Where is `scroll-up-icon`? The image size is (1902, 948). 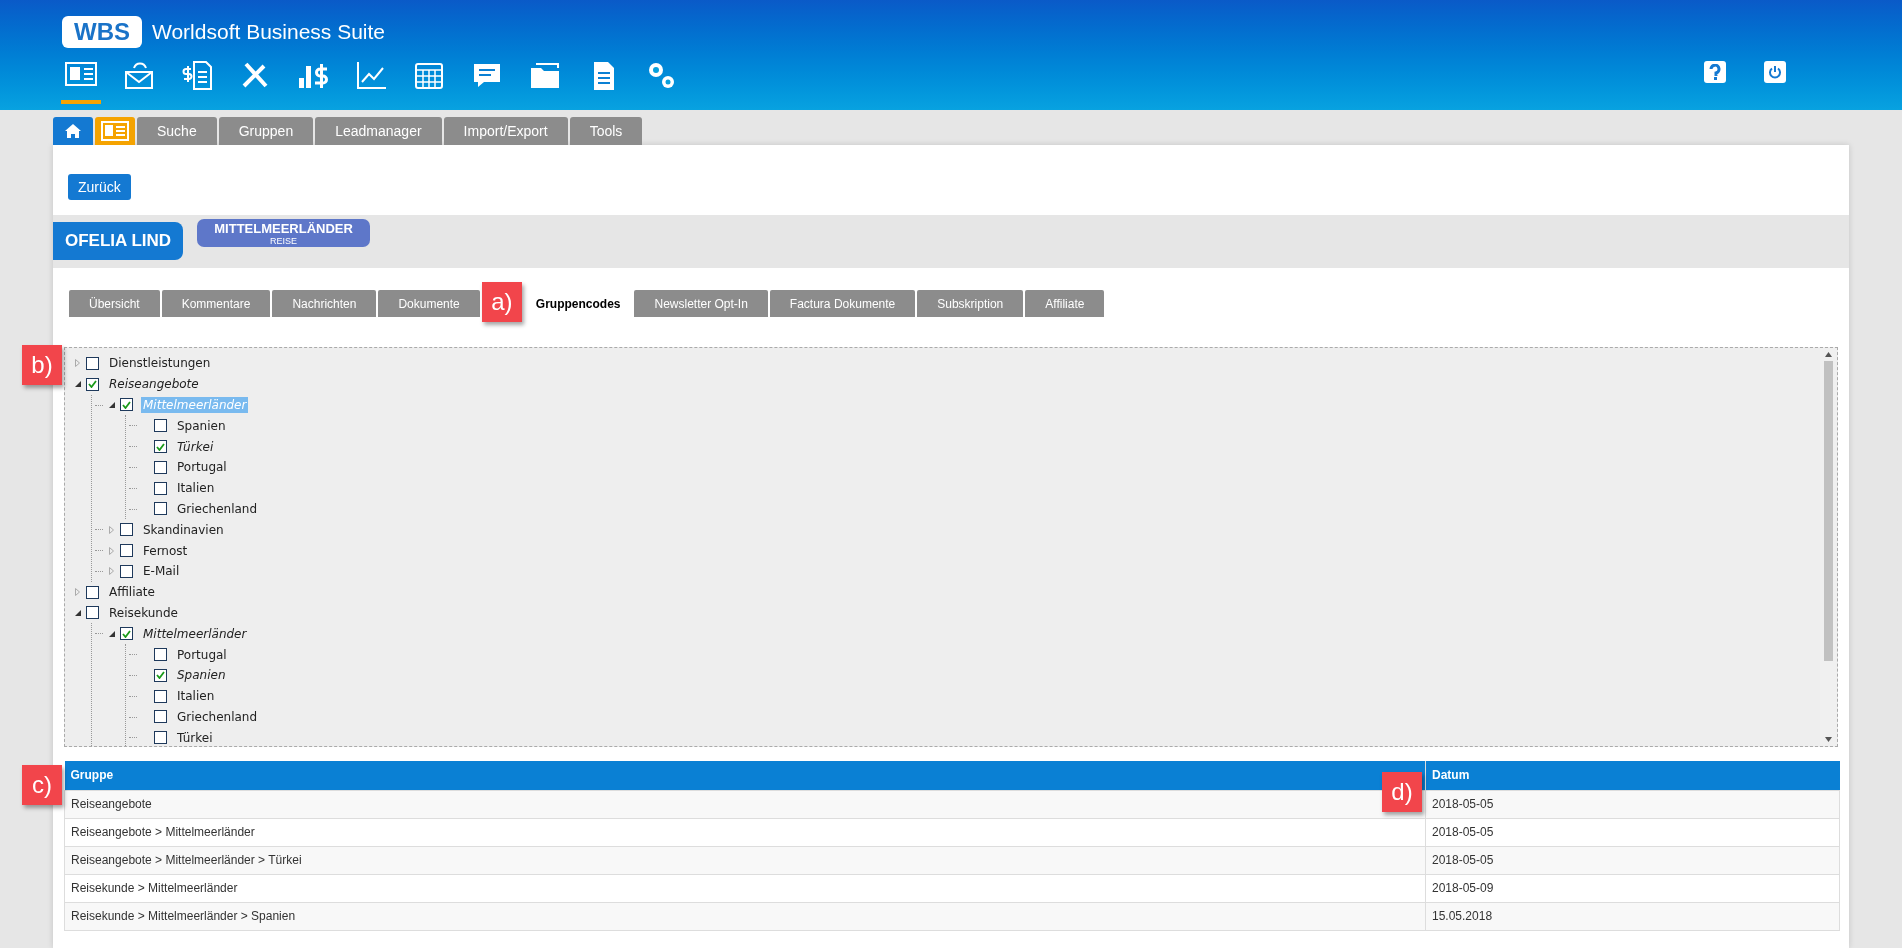 scroll-up-icon is located at coordinates (1828, 354).